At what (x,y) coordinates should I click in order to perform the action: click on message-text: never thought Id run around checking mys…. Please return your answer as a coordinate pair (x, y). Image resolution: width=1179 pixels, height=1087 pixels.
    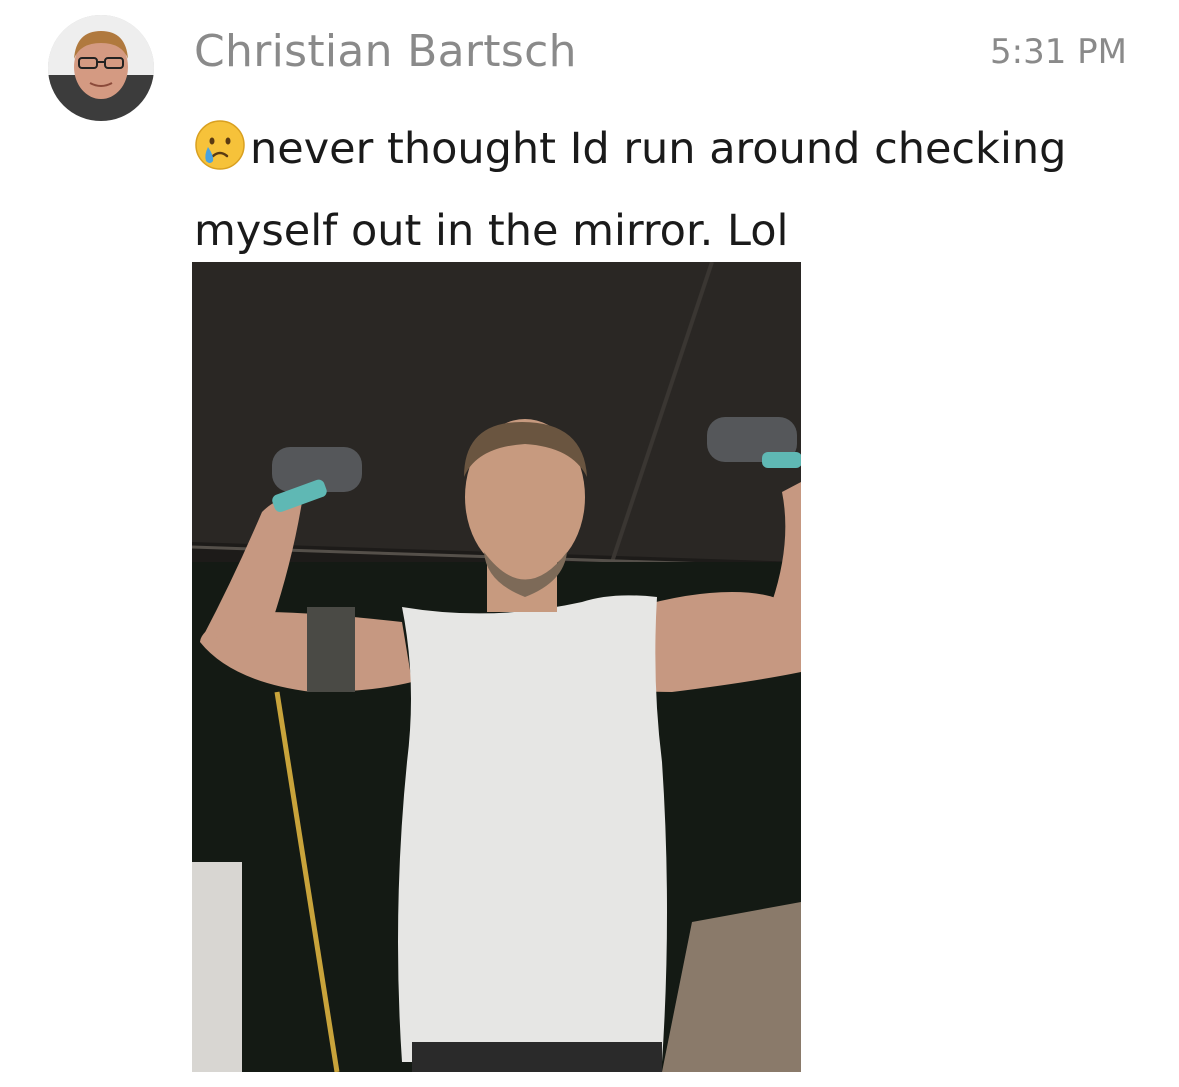
    Looking at the image, I should click on (630, 190).